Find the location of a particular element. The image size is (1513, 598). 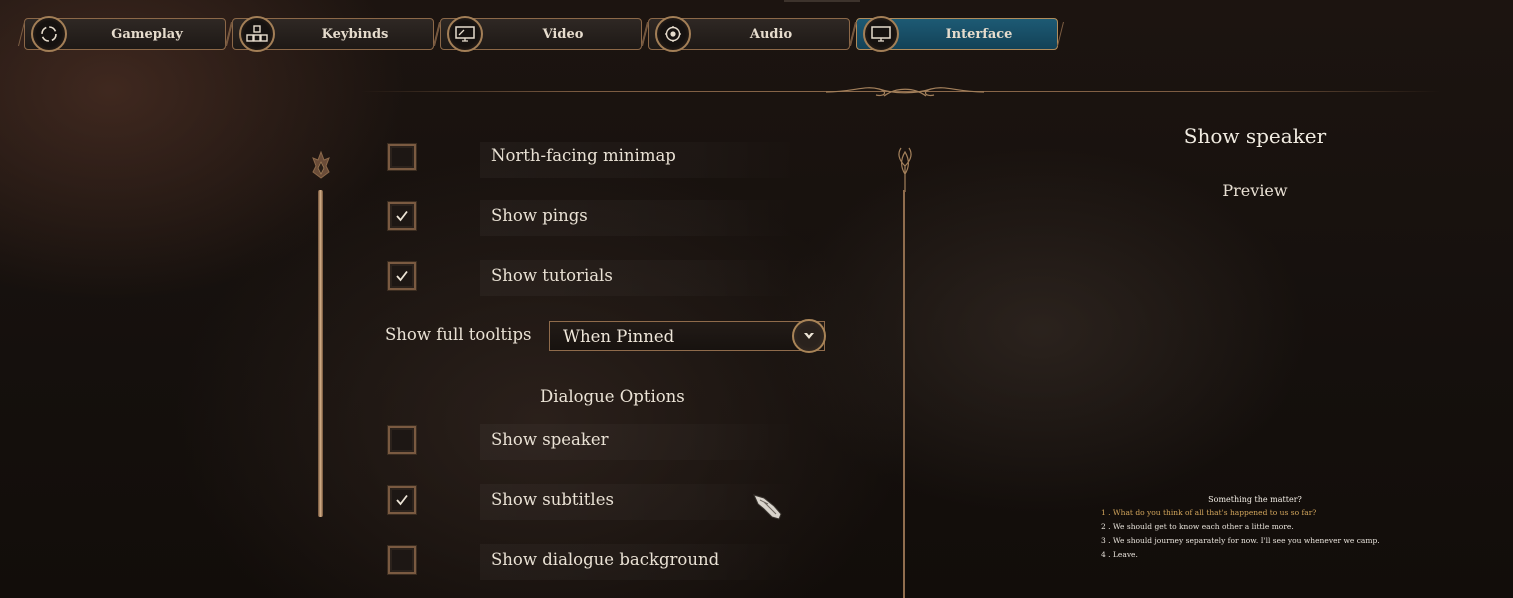

settings-tab-bar: Gameplay Keybinds Video Audio Interface is located at coordinates (541, 34).